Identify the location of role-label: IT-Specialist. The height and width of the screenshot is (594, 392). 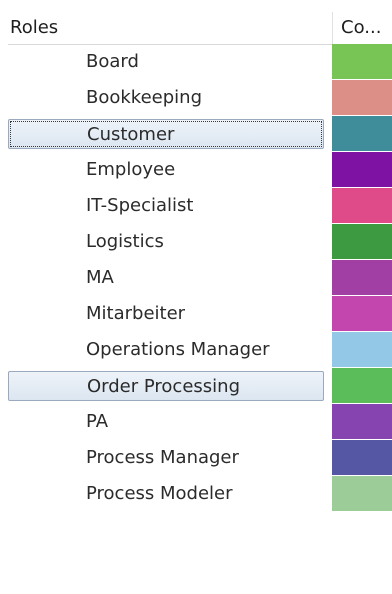
(140, 205).